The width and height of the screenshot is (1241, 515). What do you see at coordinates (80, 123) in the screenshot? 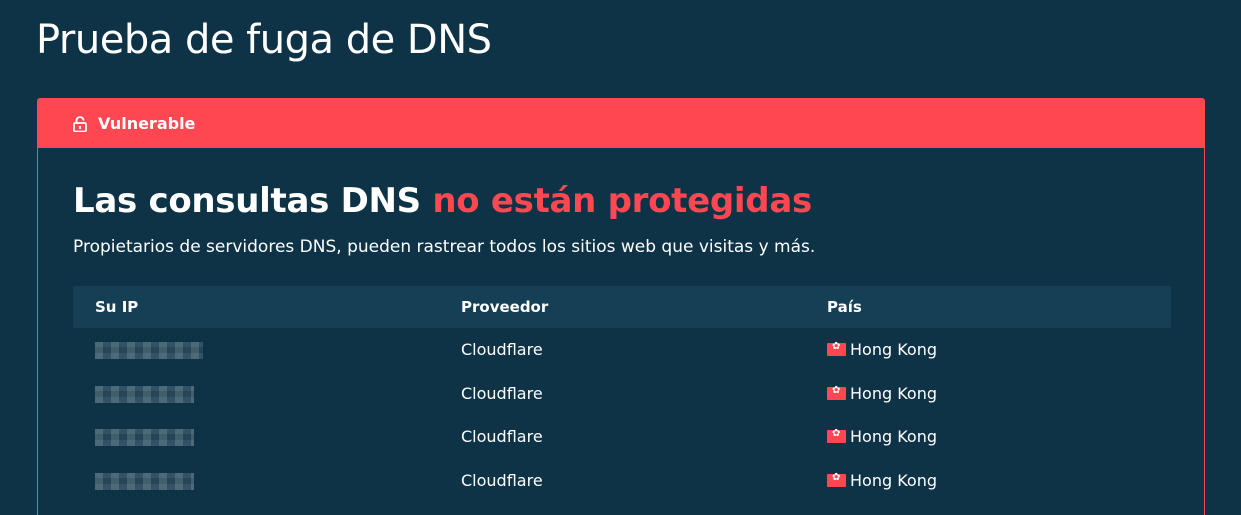
I see `unlocked-padlock-icon` at bounding box center [80, 123].